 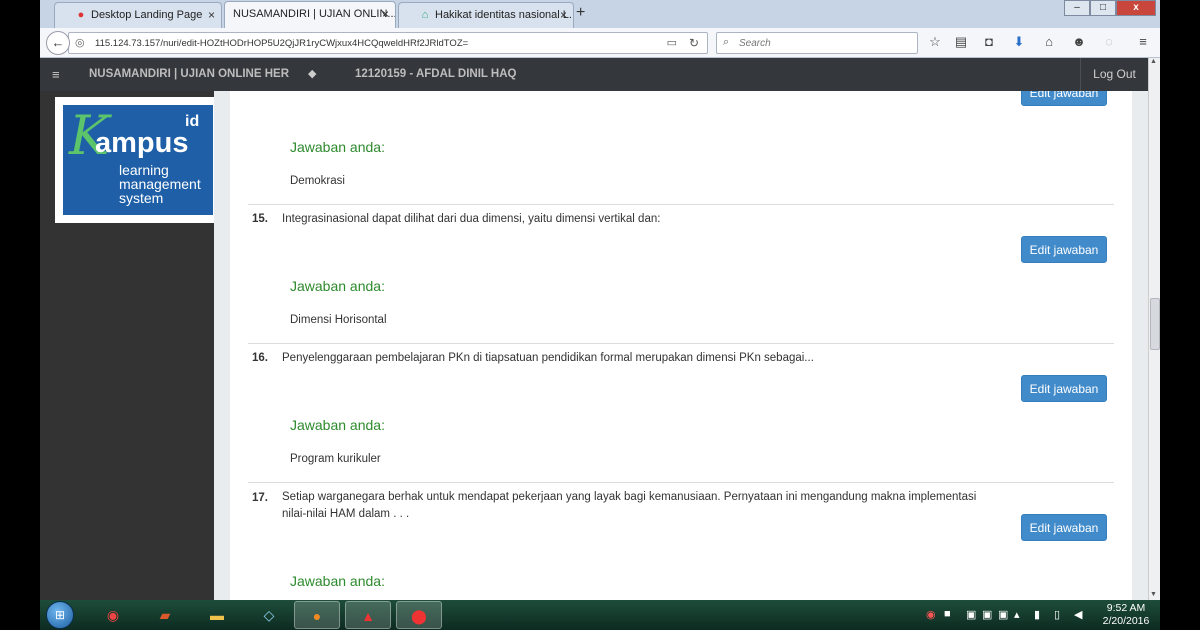 I want to click on system-tray: ◉ ■ ▣ ▣ ▣ ▴ ▮ ▯ ◀ 9:52 AM 2/20/2016, so click(x=1035, y=615).